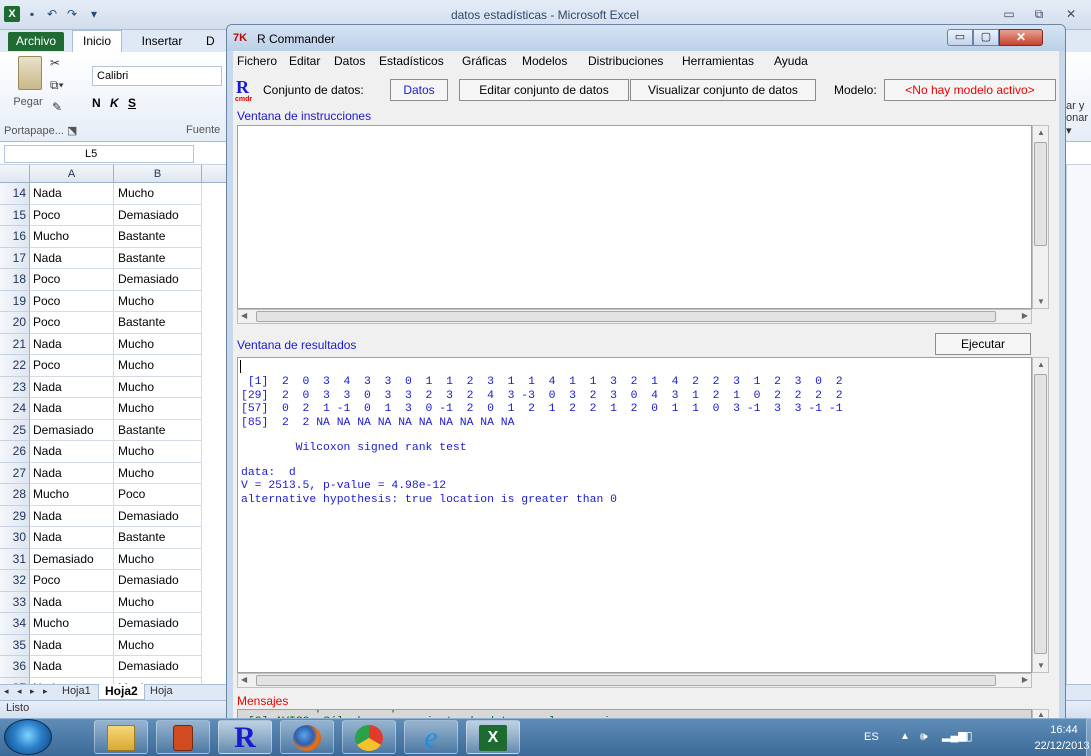 Image resolution: width=1091 pixels, height=756 pixels. I want to click on excel-close-icon: ✕, so click(1071, 14).